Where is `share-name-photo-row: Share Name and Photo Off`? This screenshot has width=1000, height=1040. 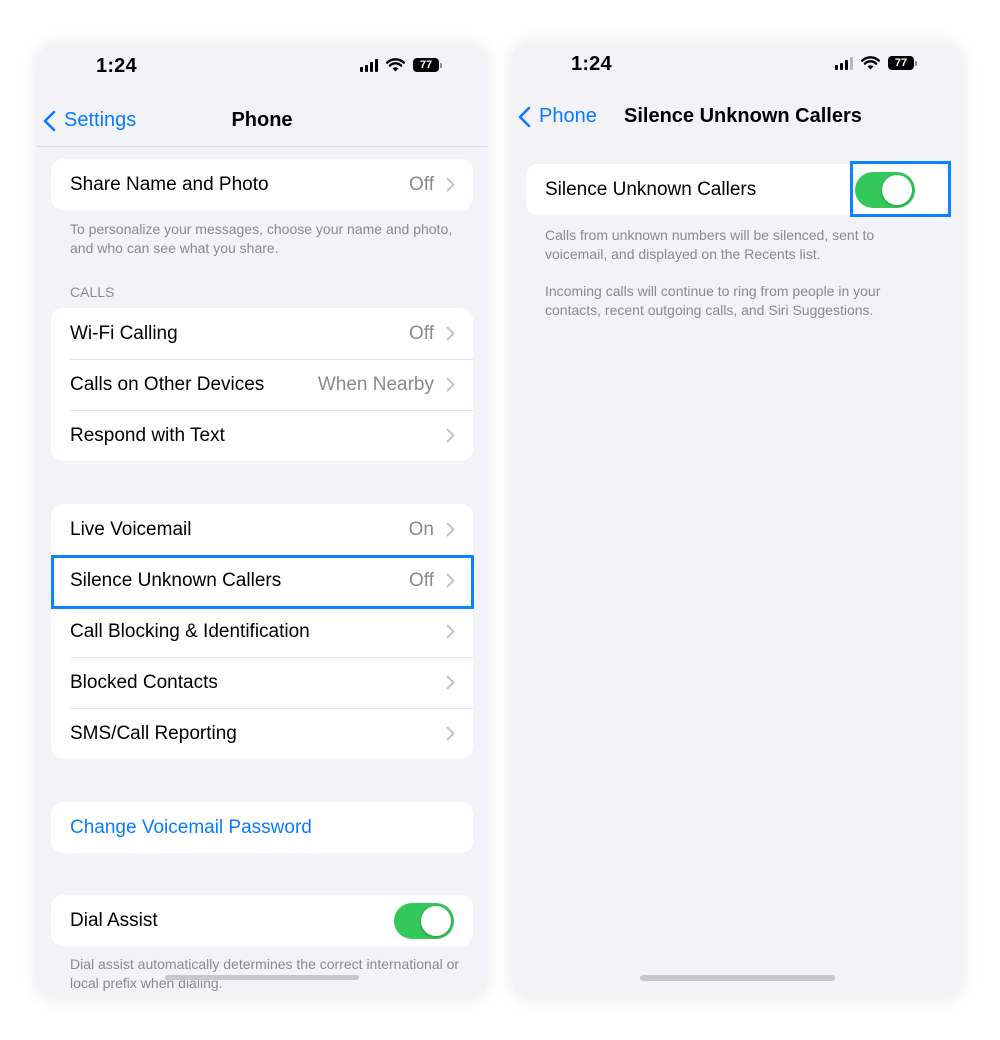 share-name-photo-row: Share Name and Photo Off is located at coordinates (262, 184).